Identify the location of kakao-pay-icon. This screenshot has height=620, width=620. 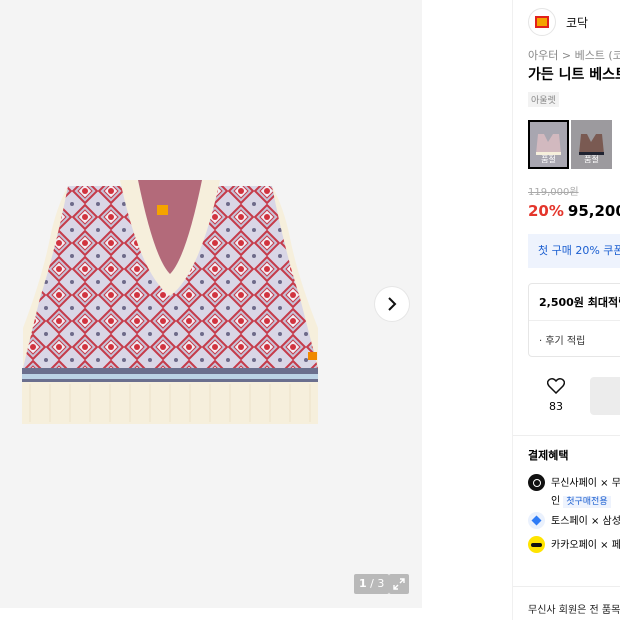
(536, 544).